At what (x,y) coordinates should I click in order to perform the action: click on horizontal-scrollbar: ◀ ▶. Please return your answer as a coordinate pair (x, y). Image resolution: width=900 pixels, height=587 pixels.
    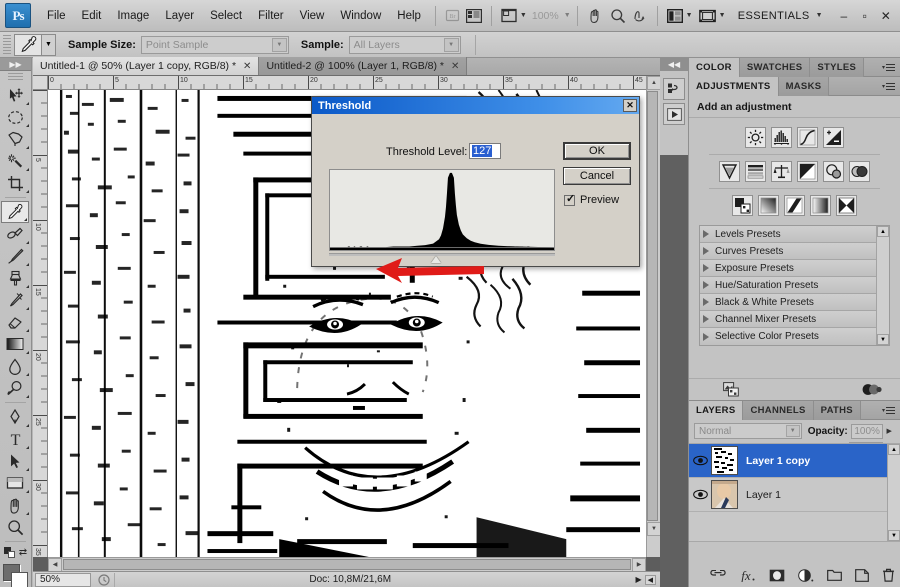
    Looking at the image, I should click on (347, 564).